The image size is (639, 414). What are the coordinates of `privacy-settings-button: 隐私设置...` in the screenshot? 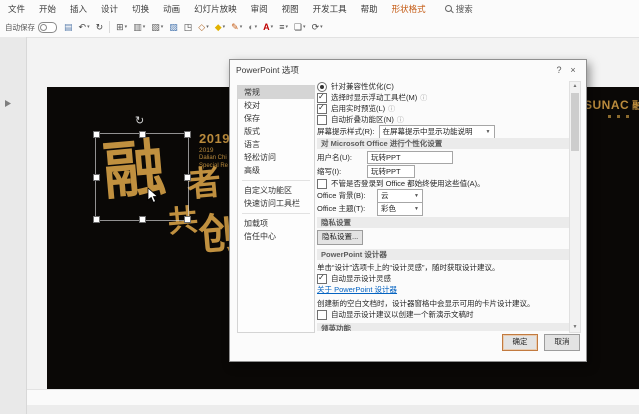 It's located at (340, 237).